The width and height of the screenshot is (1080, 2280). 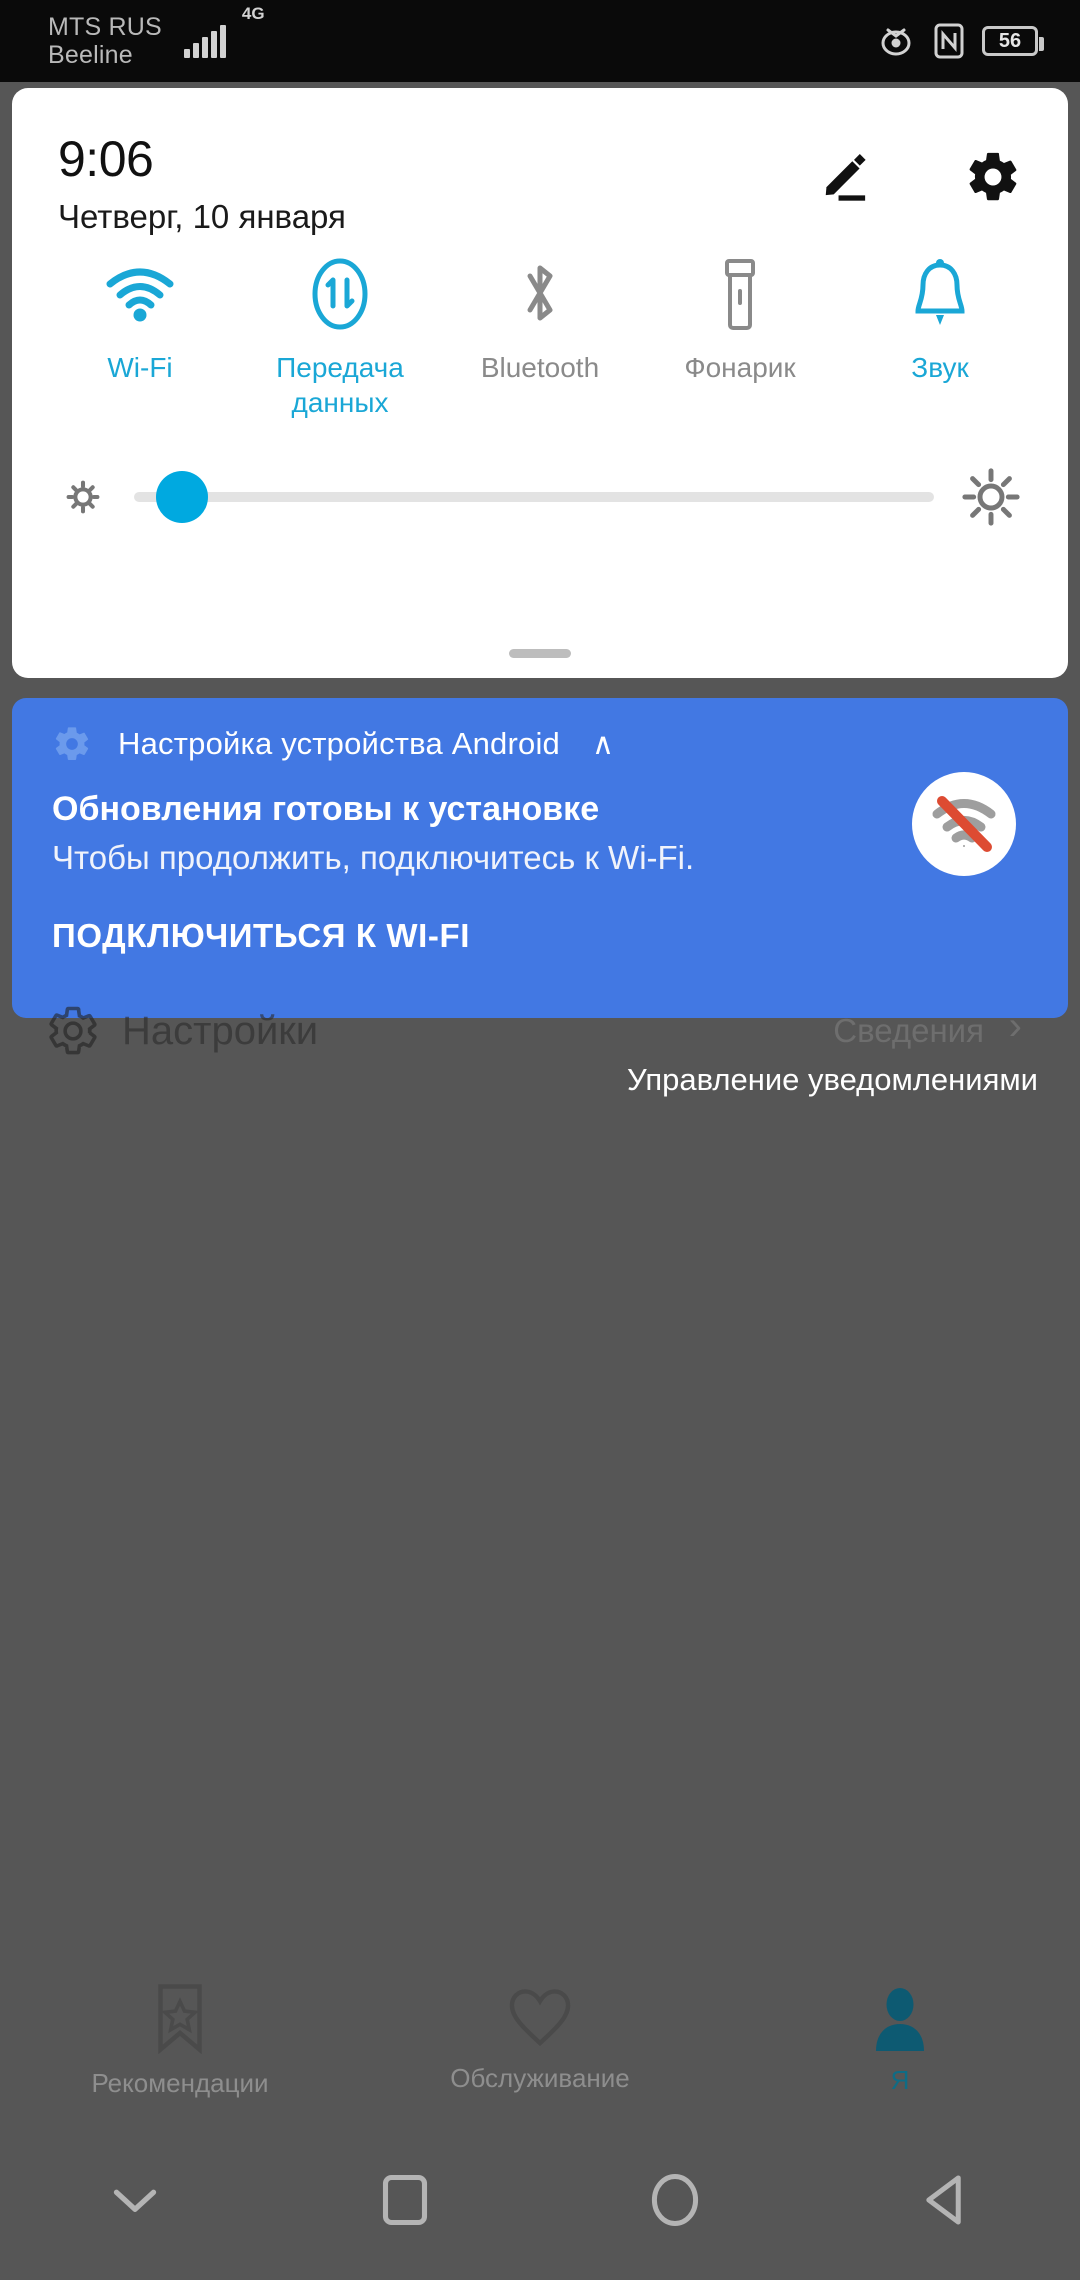 I want to click on nfc-icon, so click(x=949, y=41).